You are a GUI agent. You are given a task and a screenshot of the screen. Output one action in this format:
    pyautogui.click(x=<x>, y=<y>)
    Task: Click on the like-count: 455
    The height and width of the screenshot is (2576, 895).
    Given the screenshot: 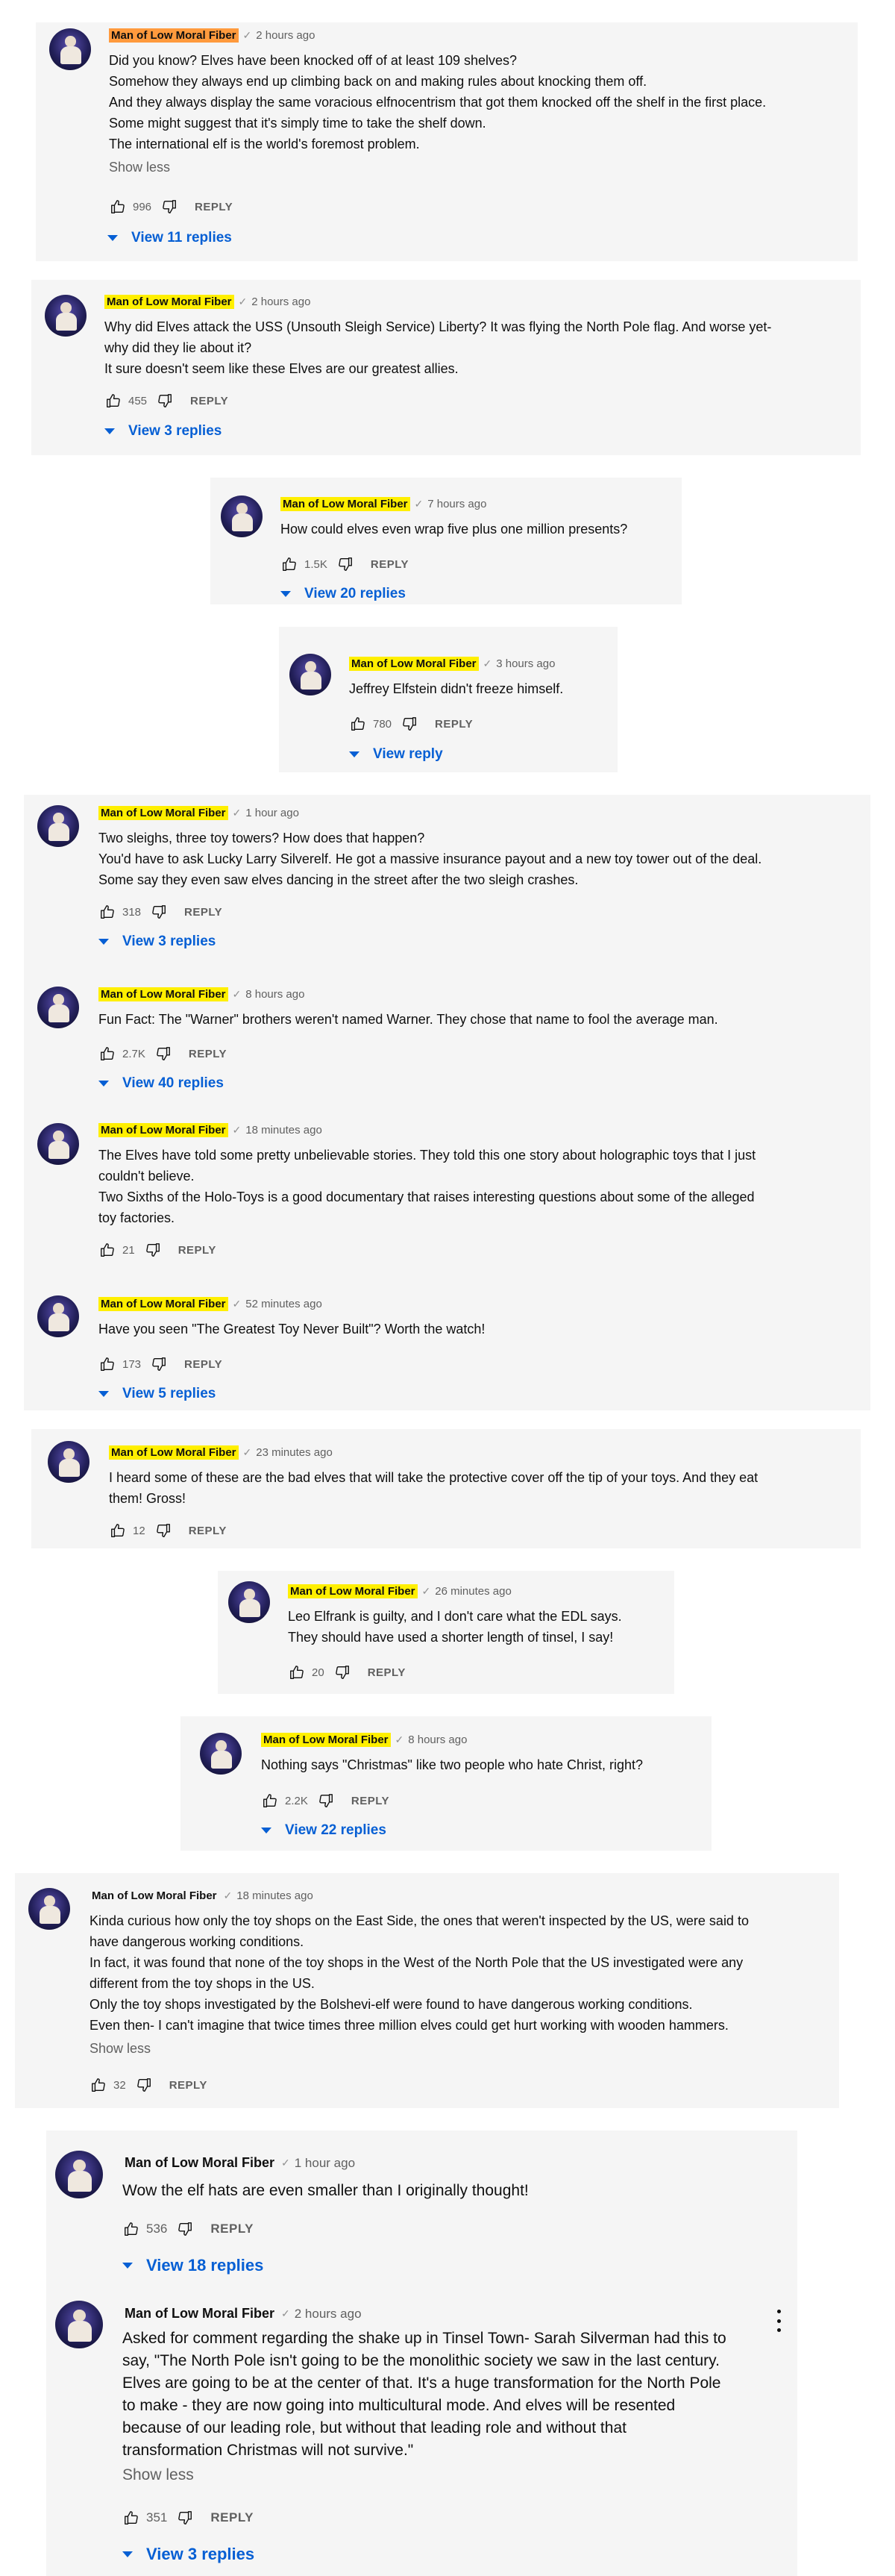 What is the action you would take?
    pyautogui.click(x=138, y=400)
    